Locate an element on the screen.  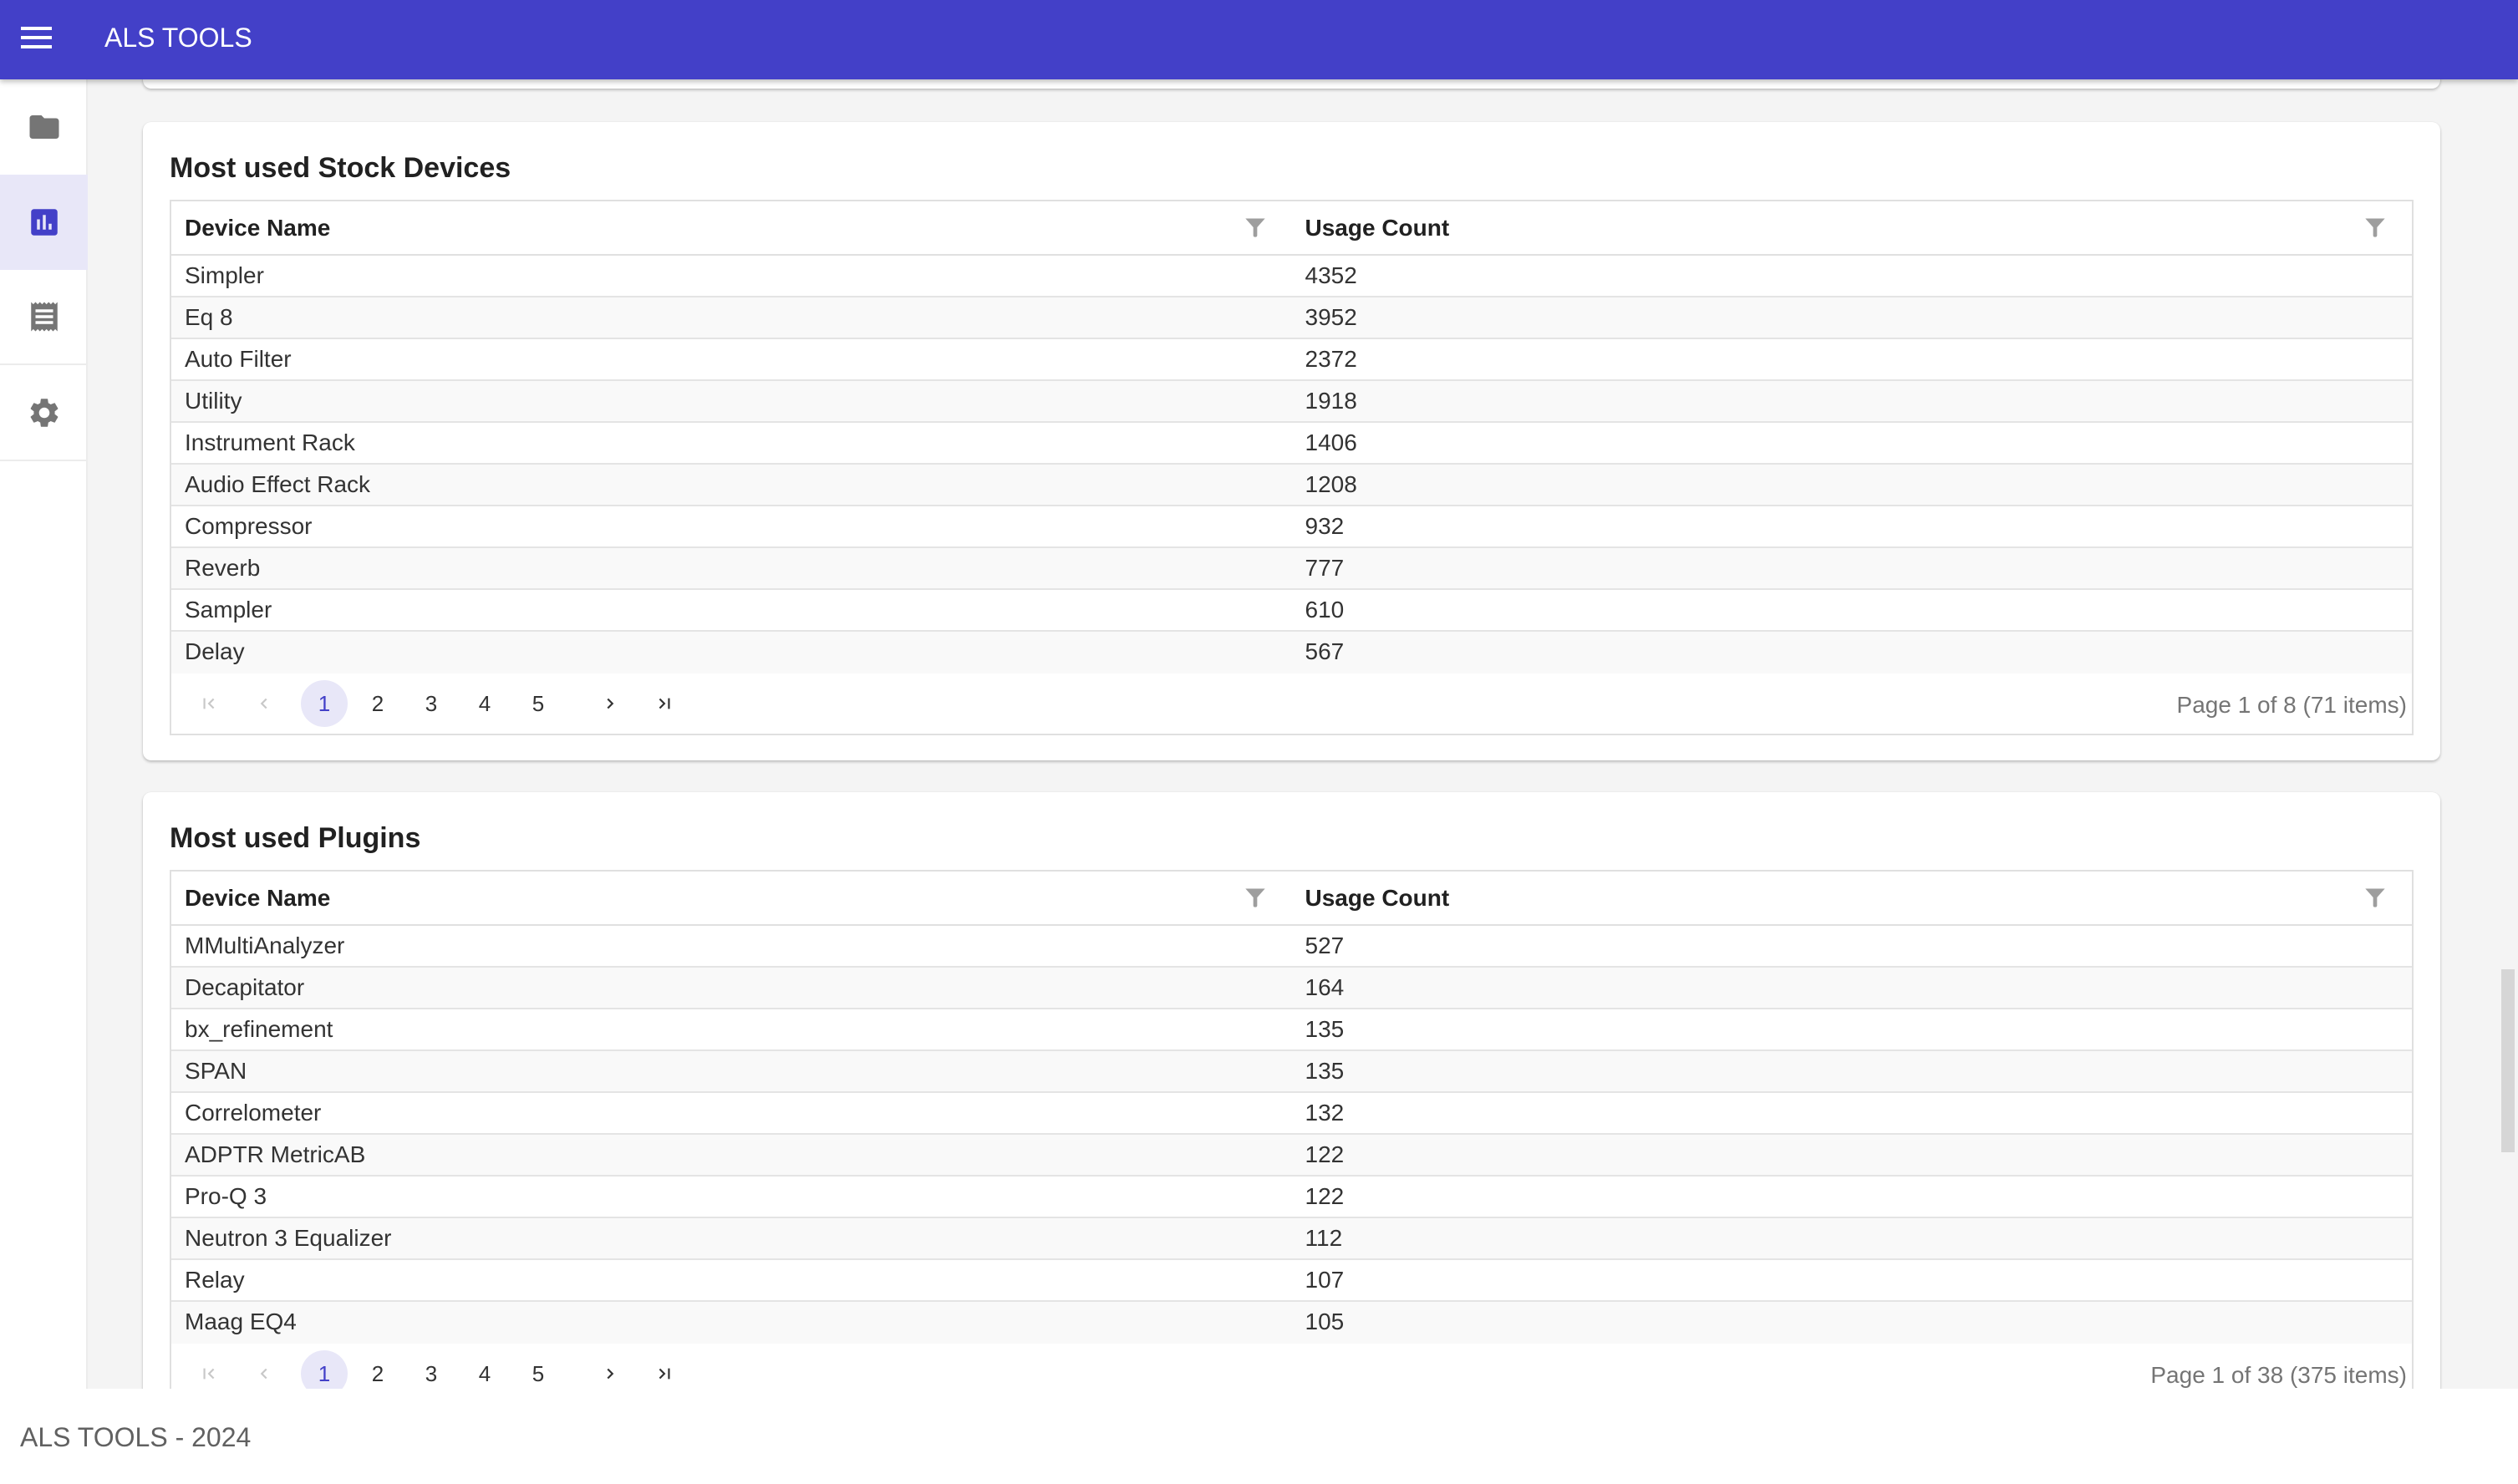
app-header: ALS TOOLS is located at coordinates (1259, 39).